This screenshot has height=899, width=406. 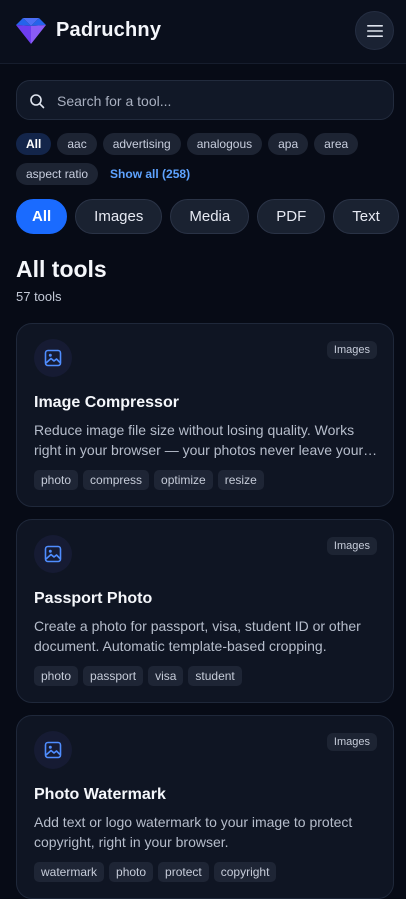 What do you see at coordinates (166, 676) in the screenshot?
I see `tool-tag: visa` at bounding box center [166, 676].